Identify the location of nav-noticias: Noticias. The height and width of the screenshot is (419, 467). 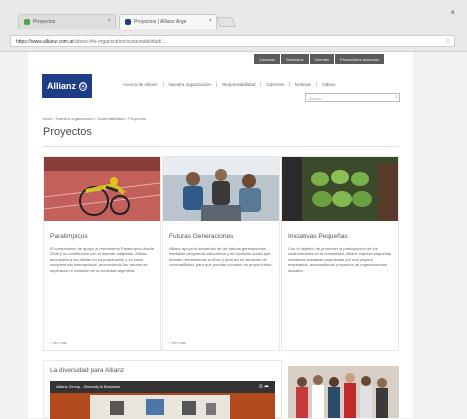
(306, 84).